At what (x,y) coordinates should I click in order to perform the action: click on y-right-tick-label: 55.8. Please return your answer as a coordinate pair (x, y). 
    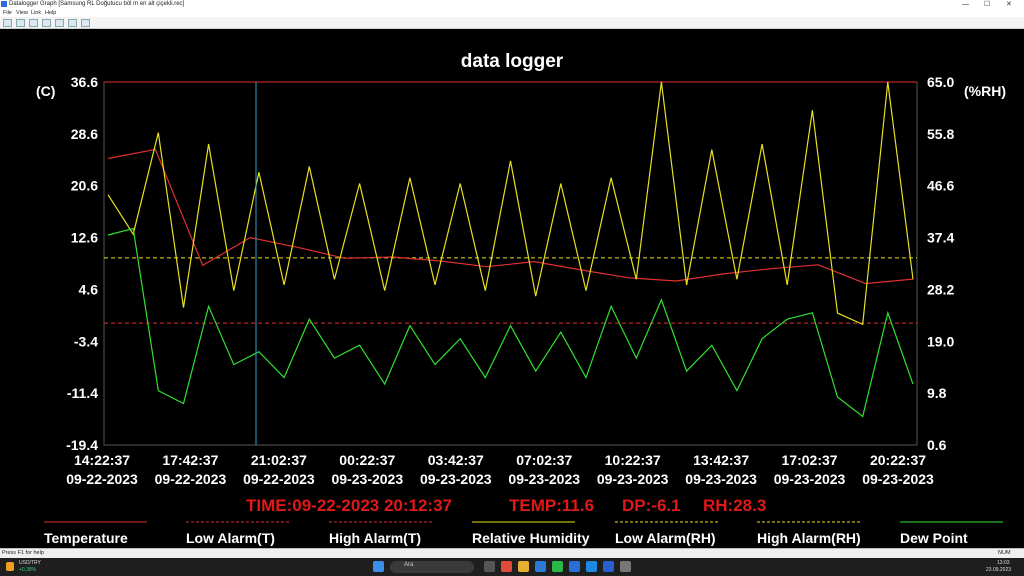
    Looking at the image, I should click on (940, 134).